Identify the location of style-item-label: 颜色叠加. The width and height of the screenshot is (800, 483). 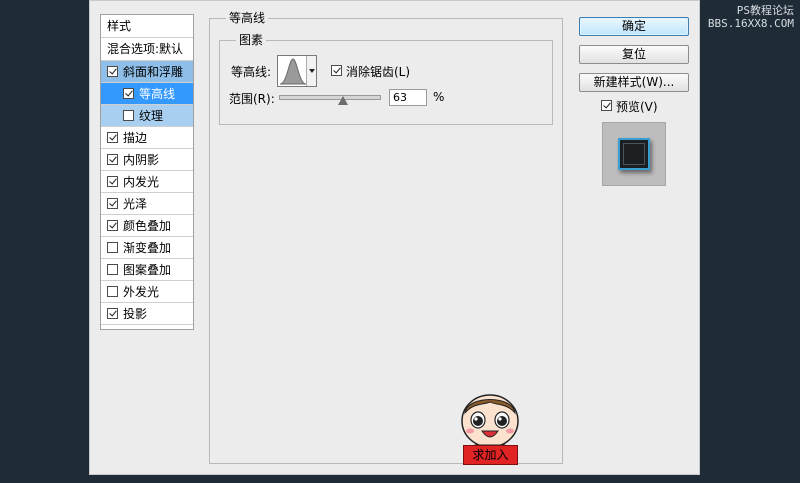
(147, 226).